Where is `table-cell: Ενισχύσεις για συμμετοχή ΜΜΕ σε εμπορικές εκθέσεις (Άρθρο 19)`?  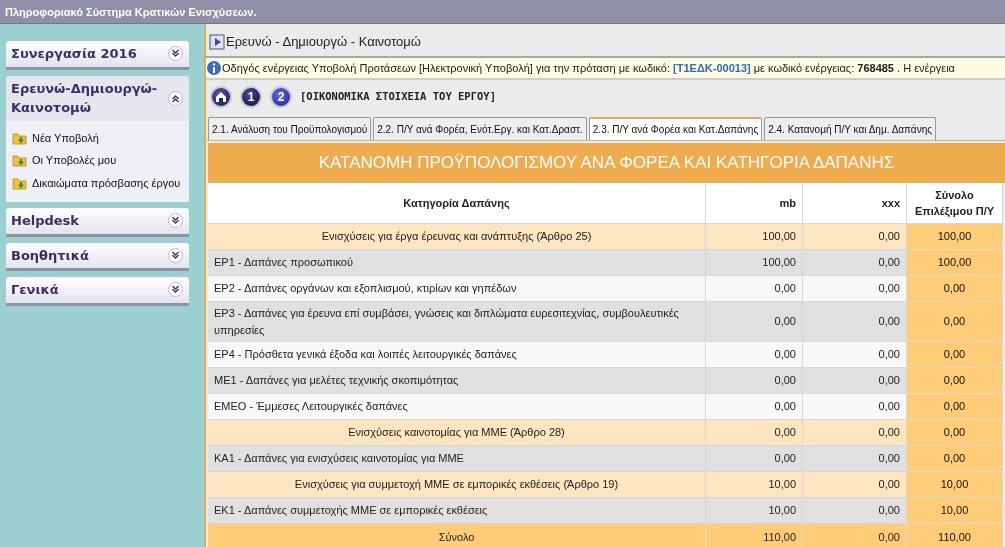
table-cell: Ενισχύσεις για συμμετοχή ΜΜΕ σε εμπορικές εκθέσεις (Άρθρο 19) is located at coordinates (457, 485).